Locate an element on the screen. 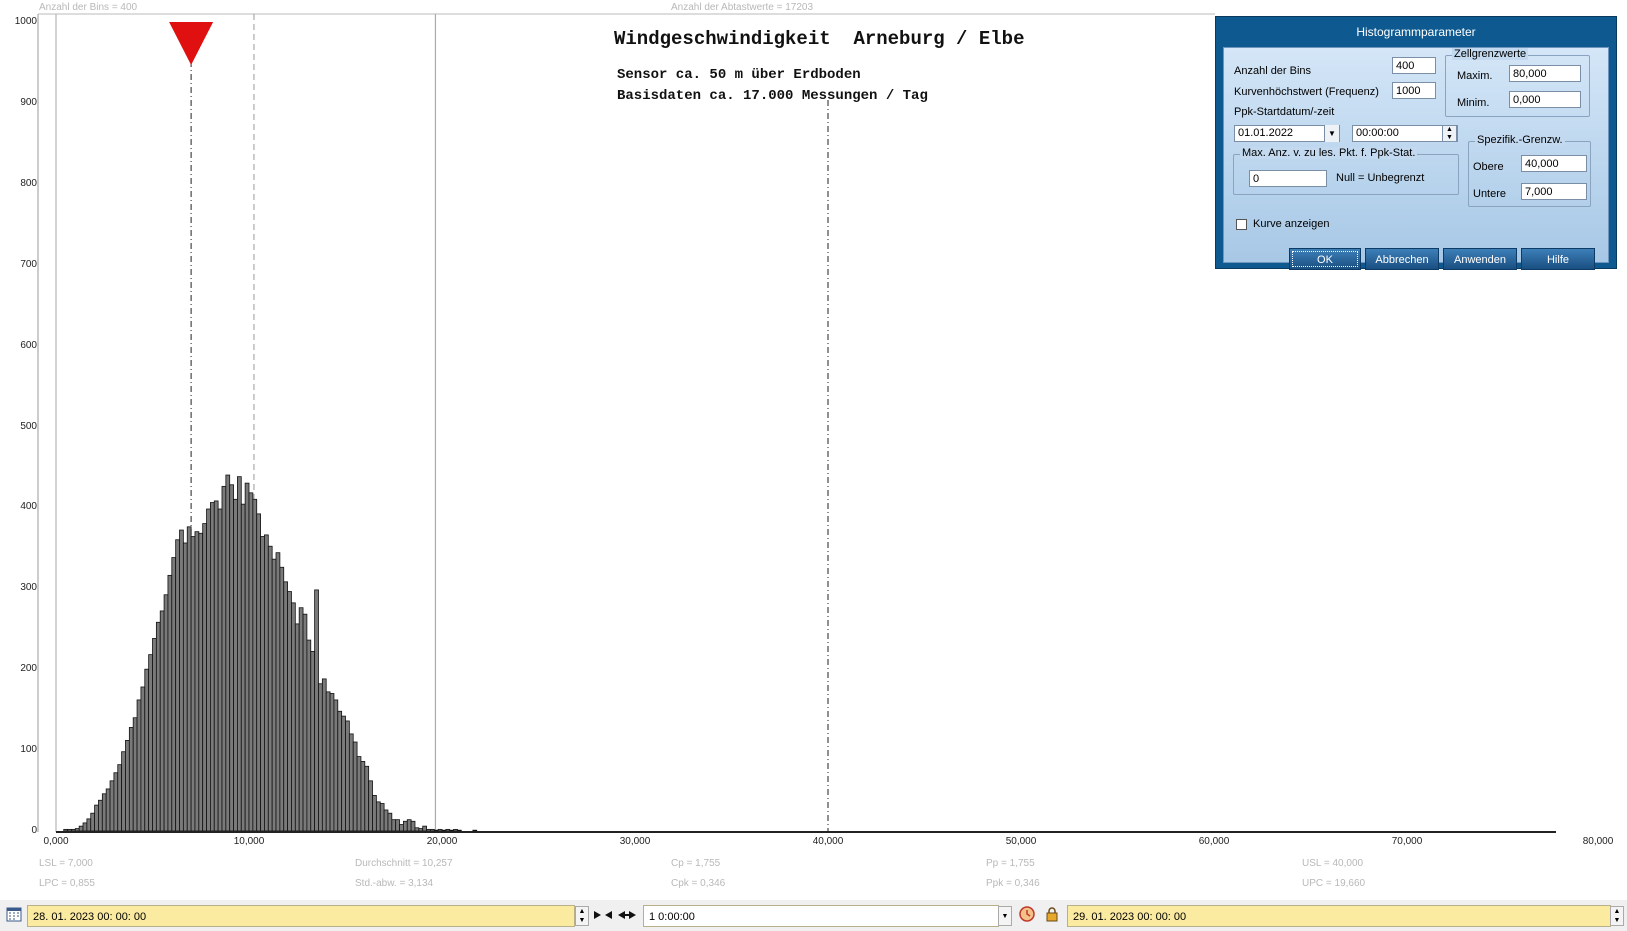 This screenshot has height=931, width=1627. interval-field: 1 0:00:00 is located at coordinates (821, 916).